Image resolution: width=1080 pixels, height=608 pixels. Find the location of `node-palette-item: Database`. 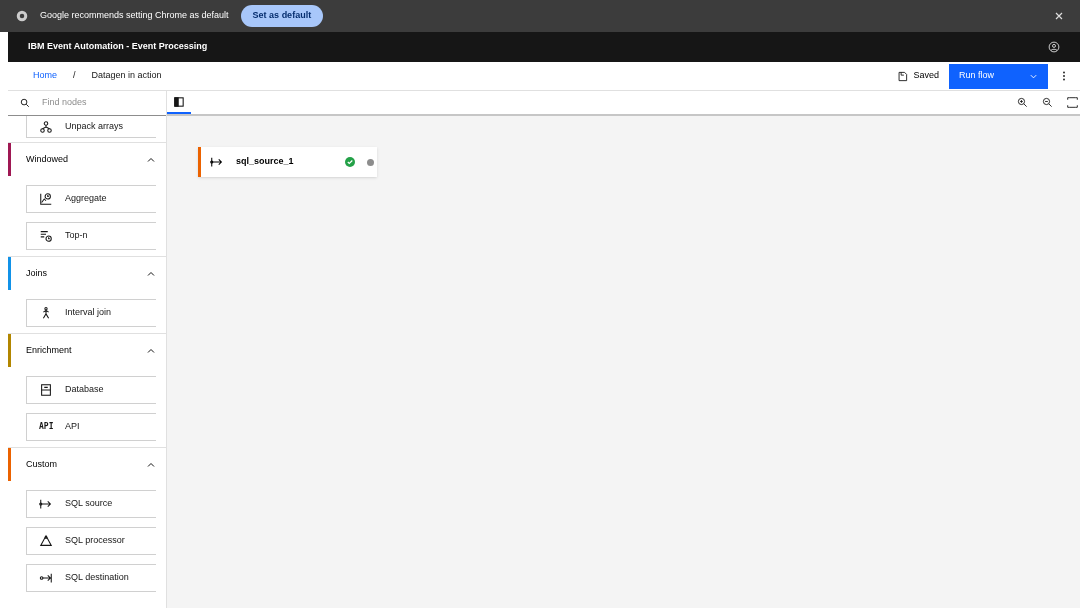

node-palette-item: Database is located at coordinates (91, 390).